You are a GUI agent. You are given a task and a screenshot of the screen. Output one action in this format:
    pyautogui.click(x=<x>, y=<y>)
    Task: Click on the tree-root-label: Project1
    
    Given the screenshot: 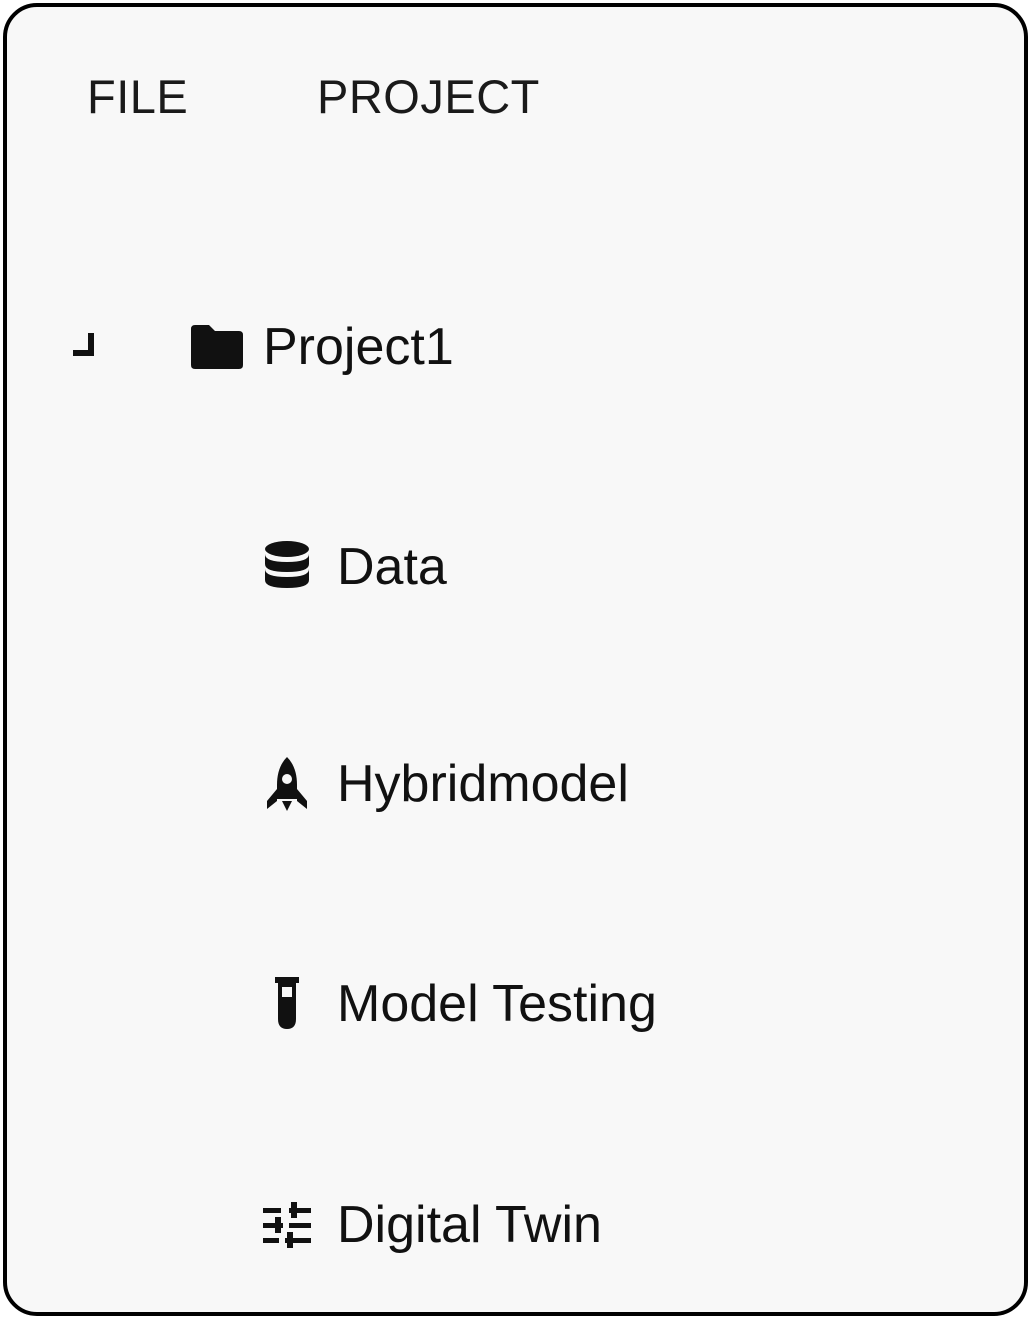 What is the action you would take?
    pyautogui.click(x=358, y=347)
    